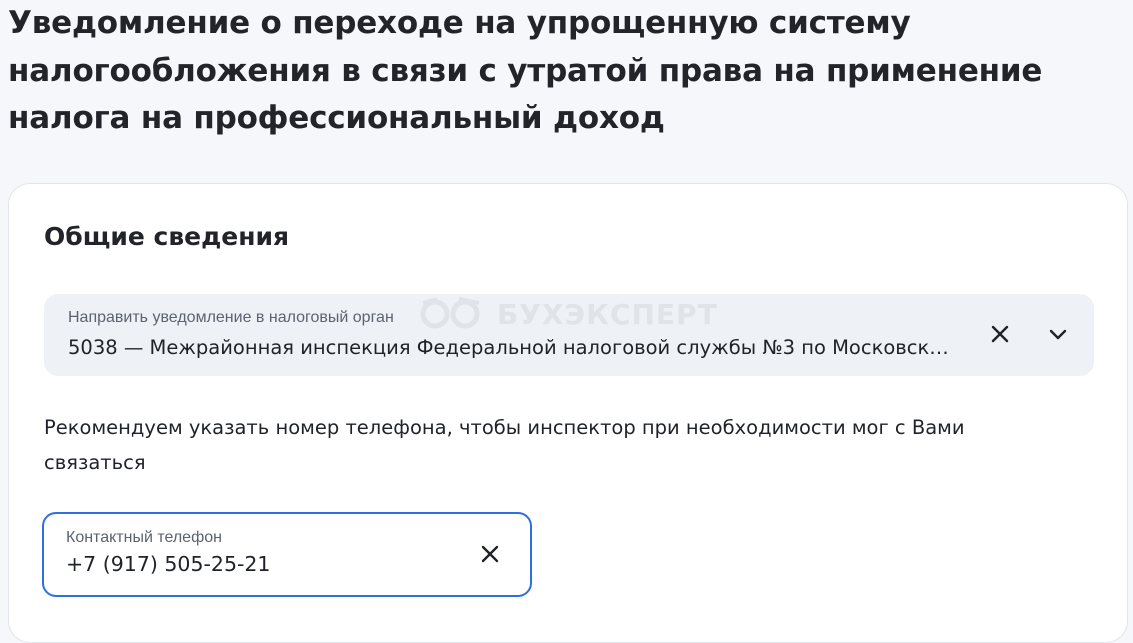 The width and height of the screenshot is (1133, 643). What do you see at coordinates (1058, 334) in the screenshot?
I see `chevron-down-icon` at bounding box center [1058, 334].